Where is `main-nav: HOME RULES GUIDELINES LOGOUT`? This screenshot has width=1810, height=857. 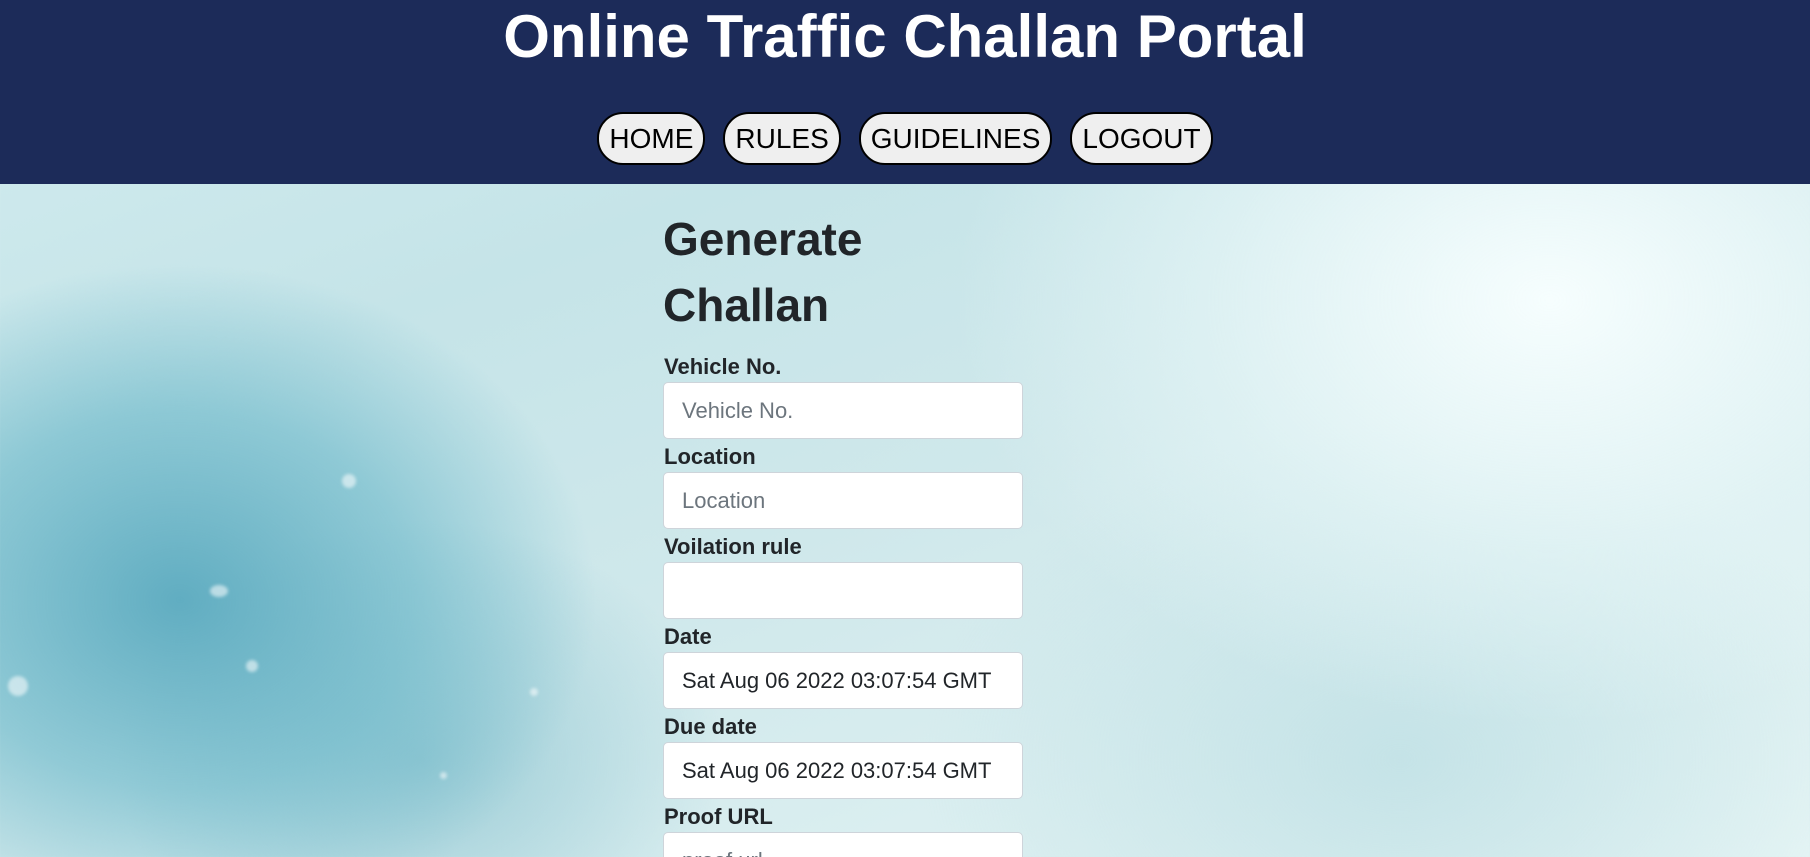 main-nav: HOME RULES GUIDELINES LOGOUT is located at coordinates (905, 138).